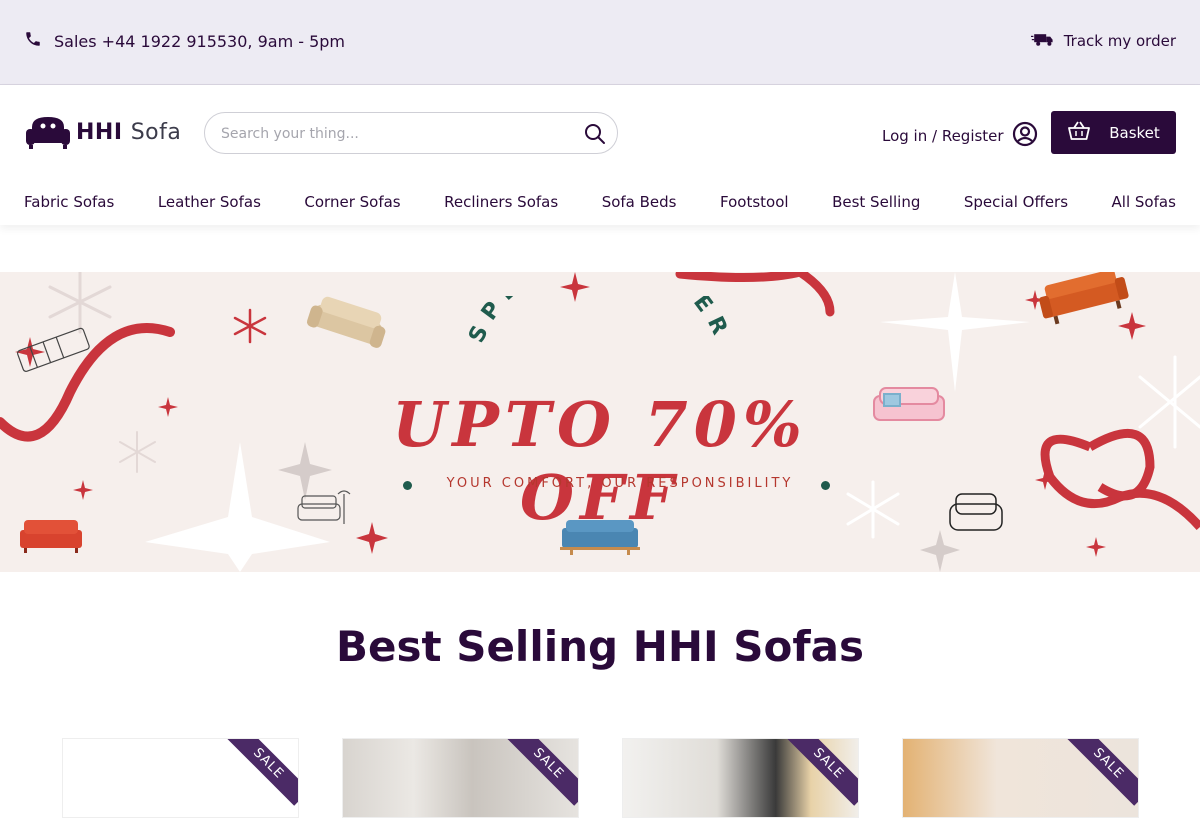 The width and height of the screenshot is (1200, 818). Describe the element at coordinates (396, 134) in the screenshot. I see `search-input` at that location.